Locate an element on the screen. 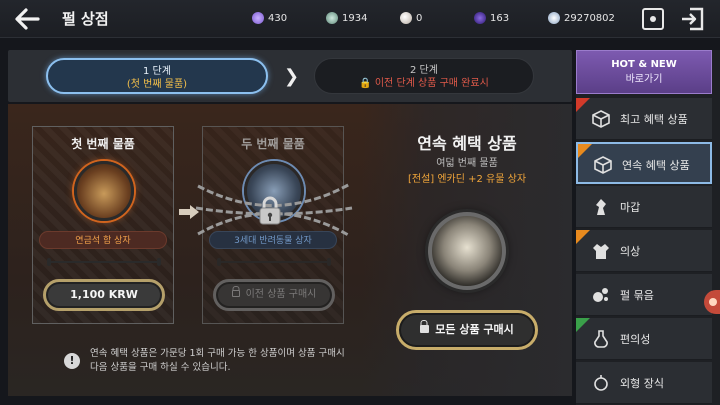  item-name: 연금석 함 상자 is located at coordinates (103, 240).